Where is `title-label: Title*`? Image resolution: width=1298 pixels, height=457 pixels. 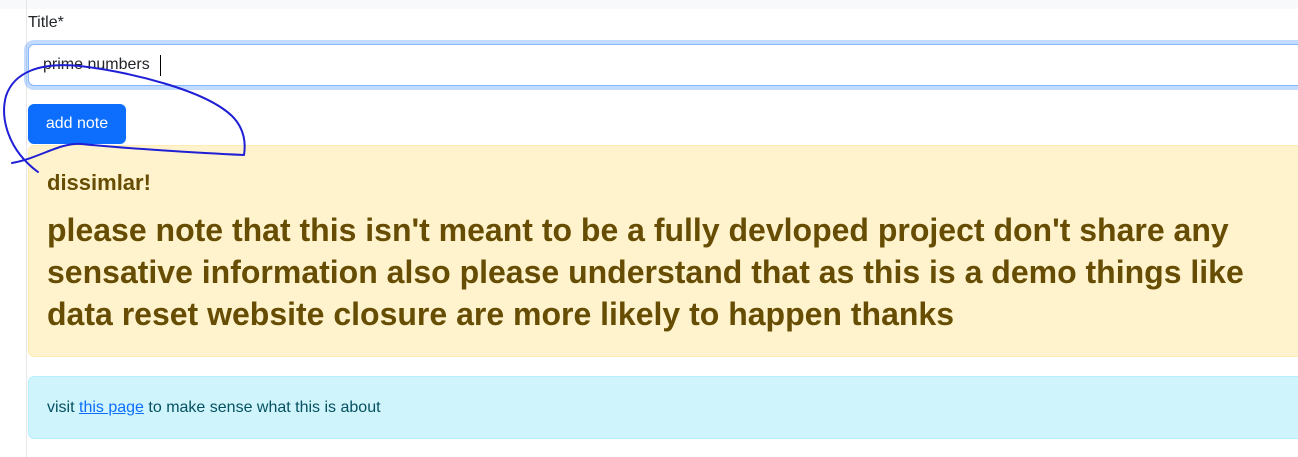
title-label: Title* is located at coordinates (46, 22).